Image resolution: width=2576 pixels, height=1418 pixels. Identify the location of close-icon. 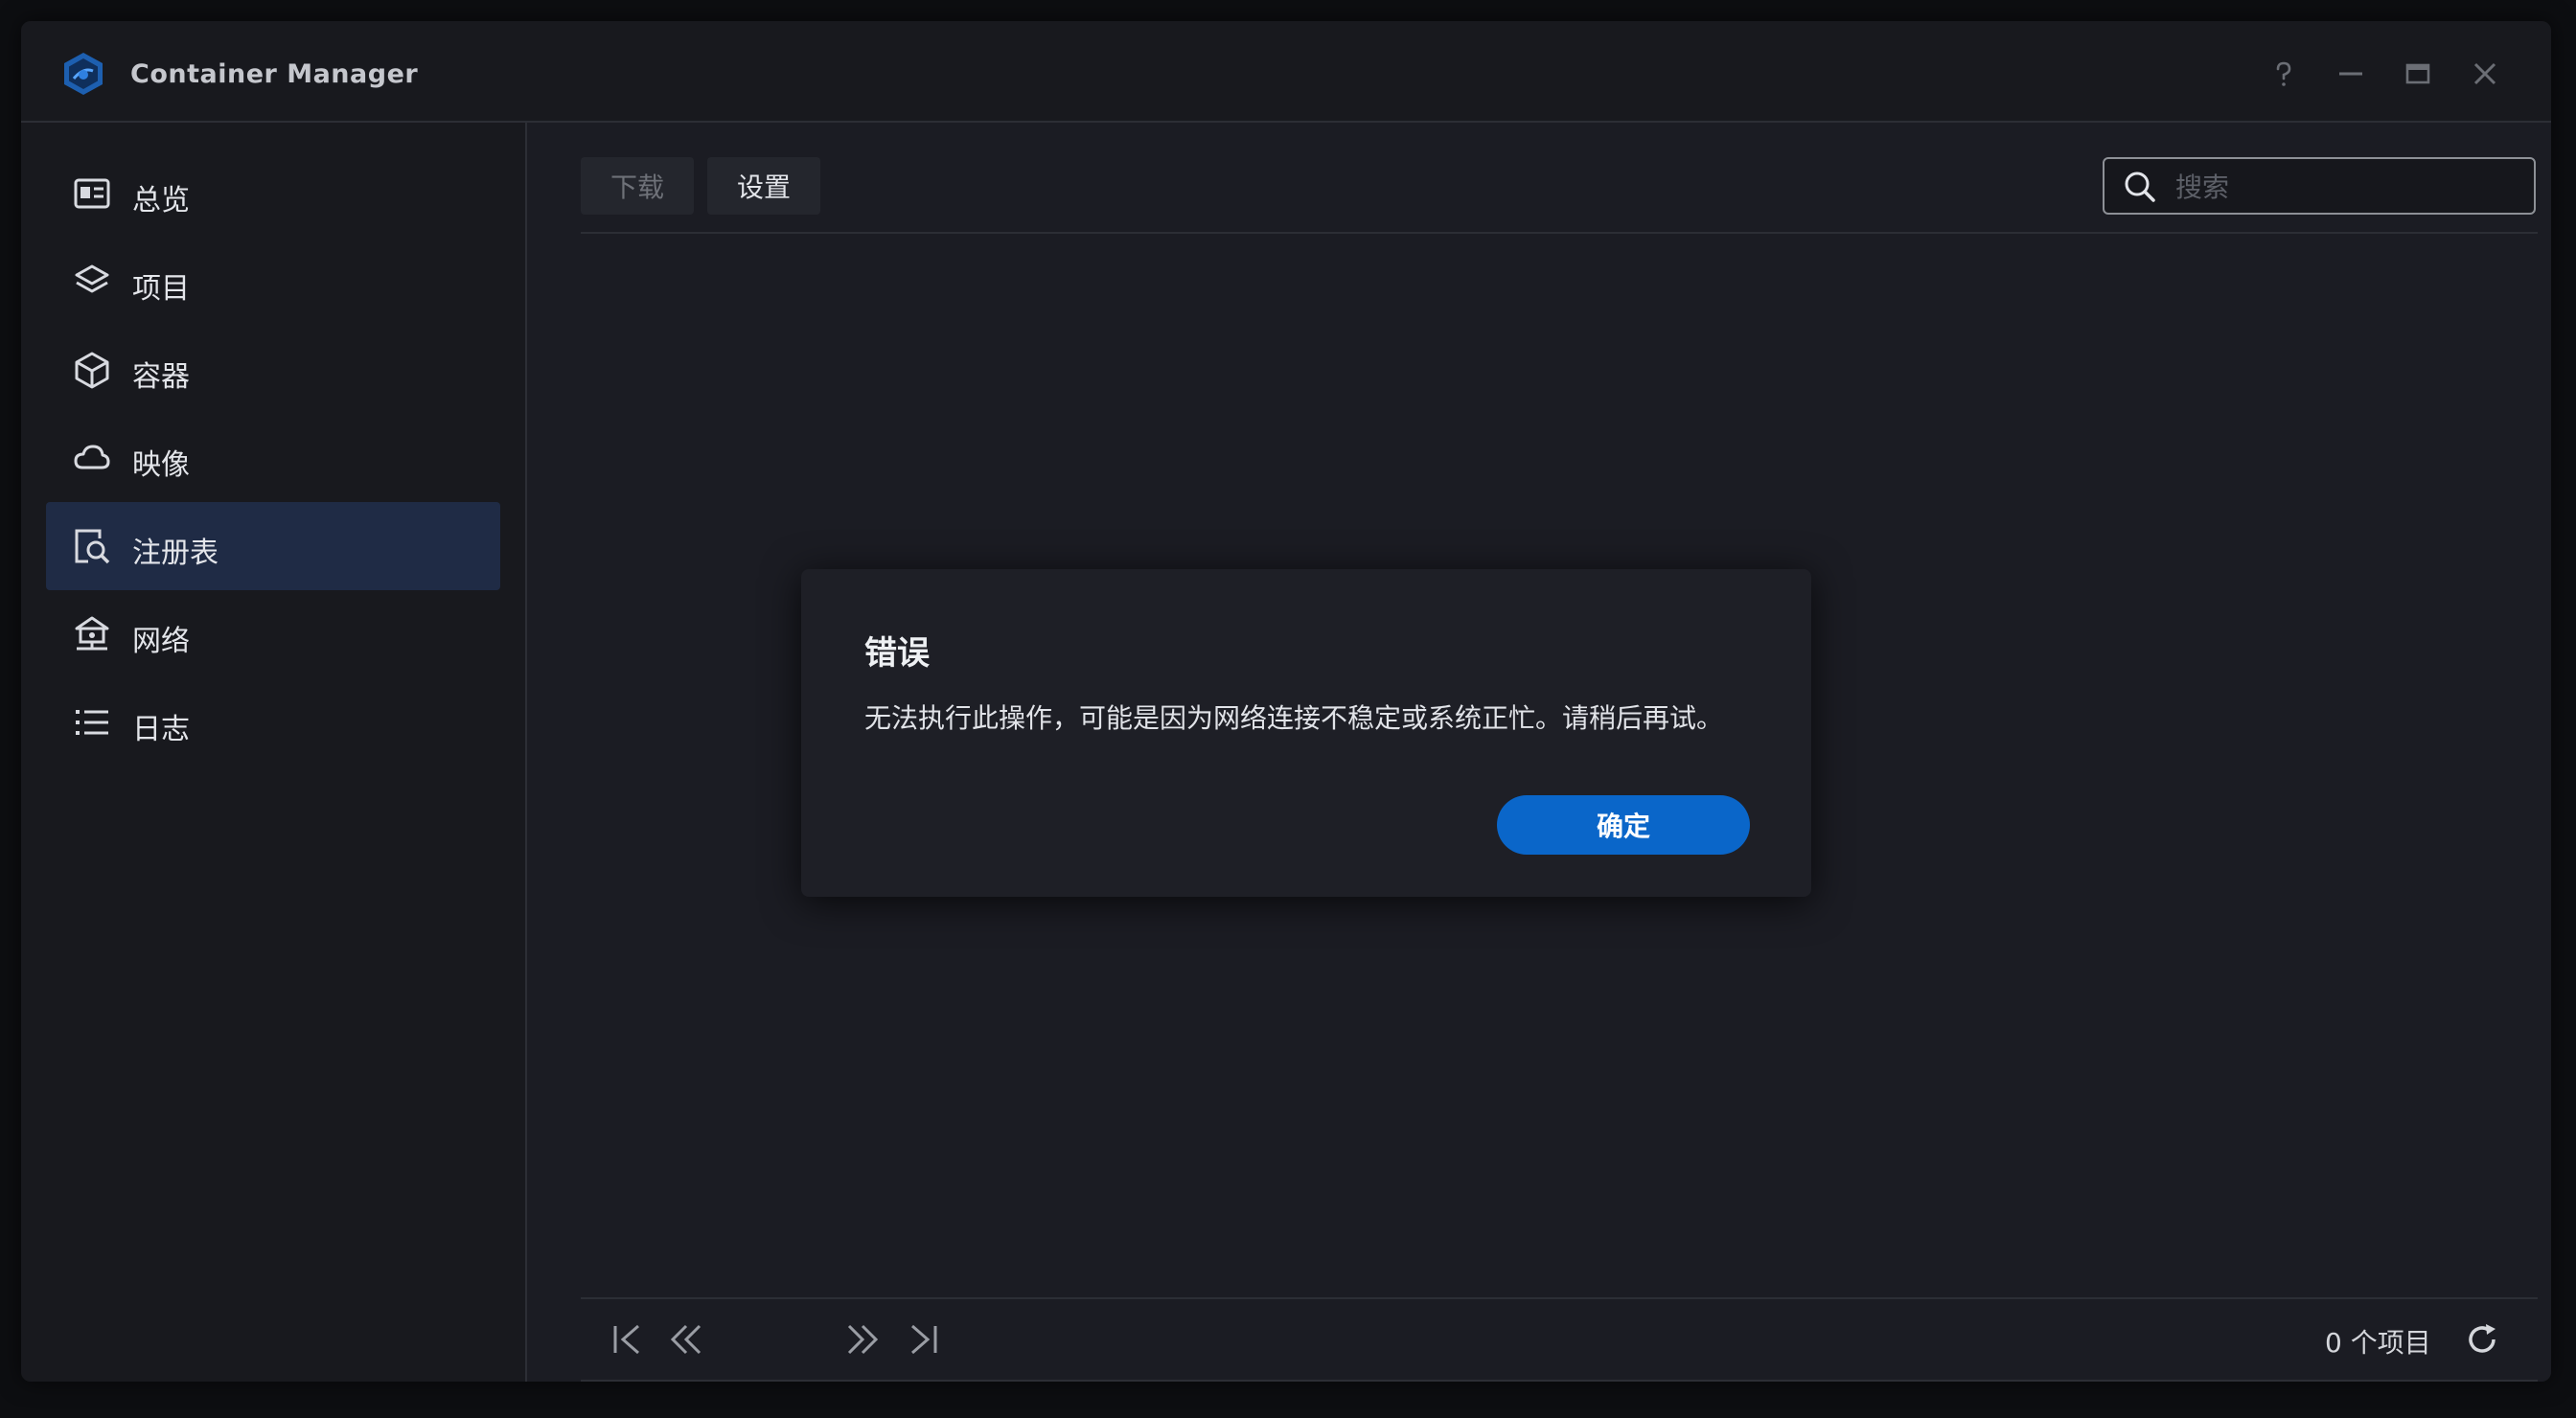
(2484, 73).